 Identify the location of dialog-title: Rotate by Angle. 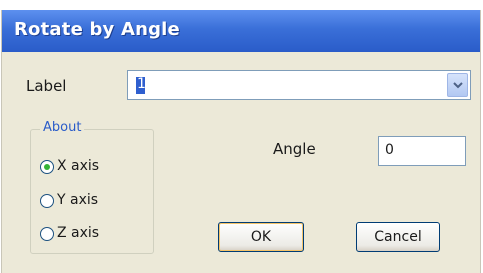
(97, 29).